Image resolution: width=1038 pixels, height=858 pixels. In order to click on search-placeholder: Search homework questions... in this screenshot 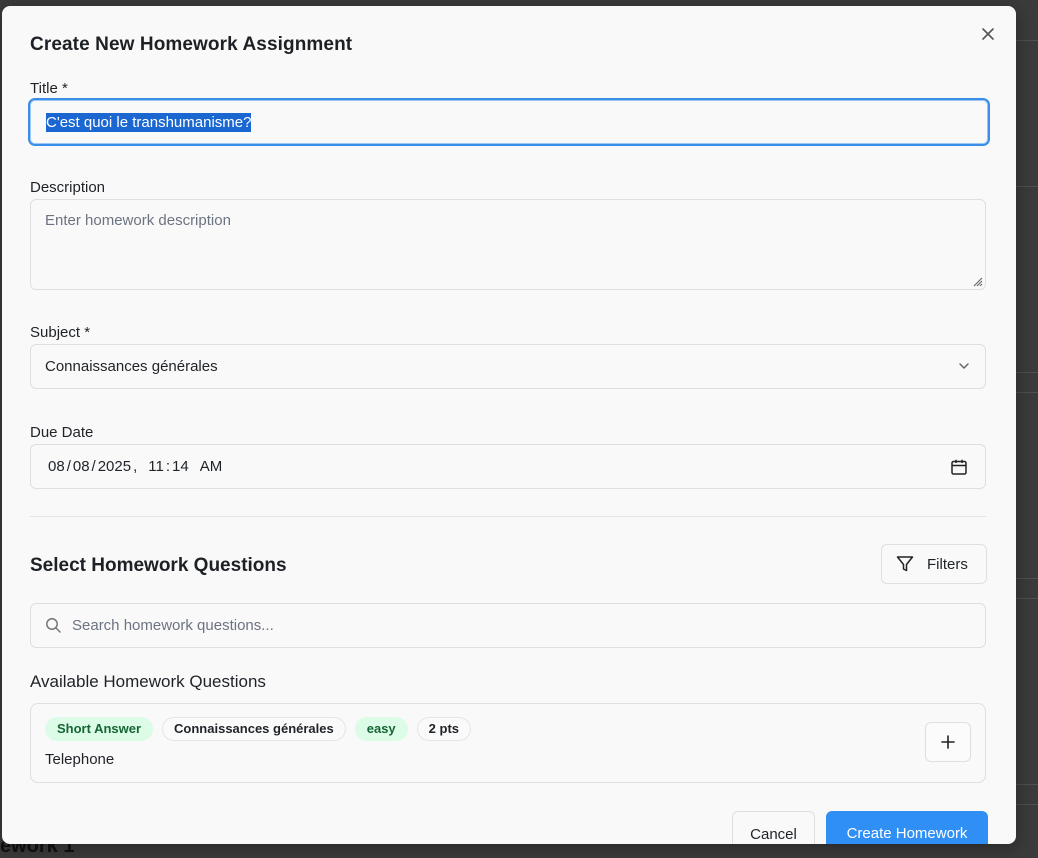, I will do `click(173, 625)`.